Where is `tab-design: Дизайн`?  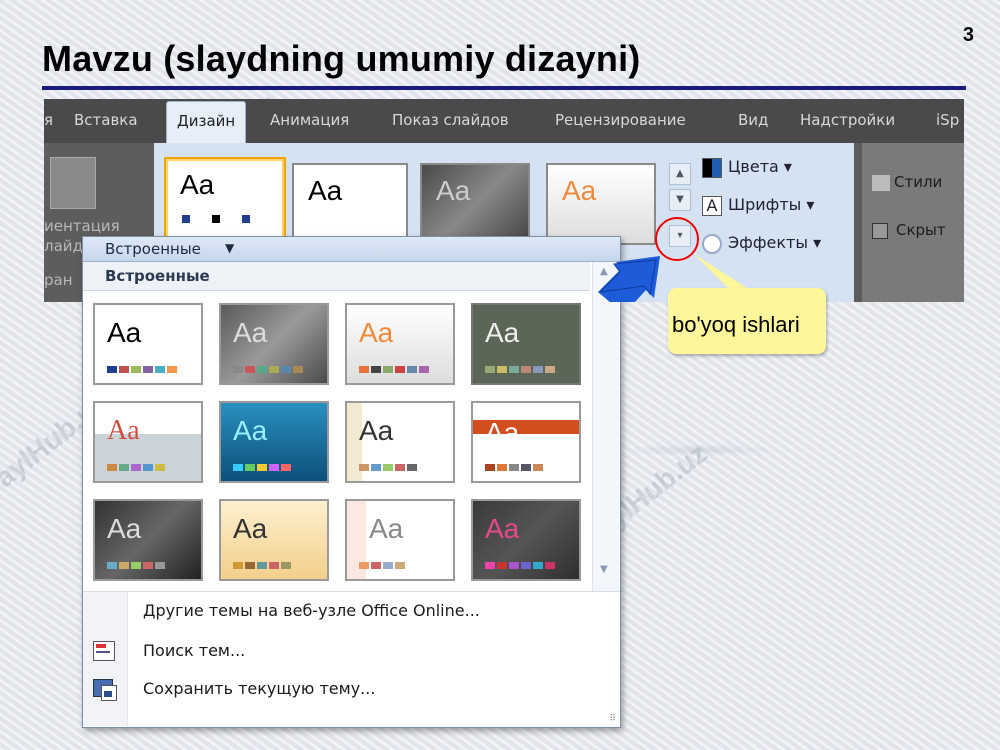
tab-design: Дизайн is located at coordinates (206, 122).